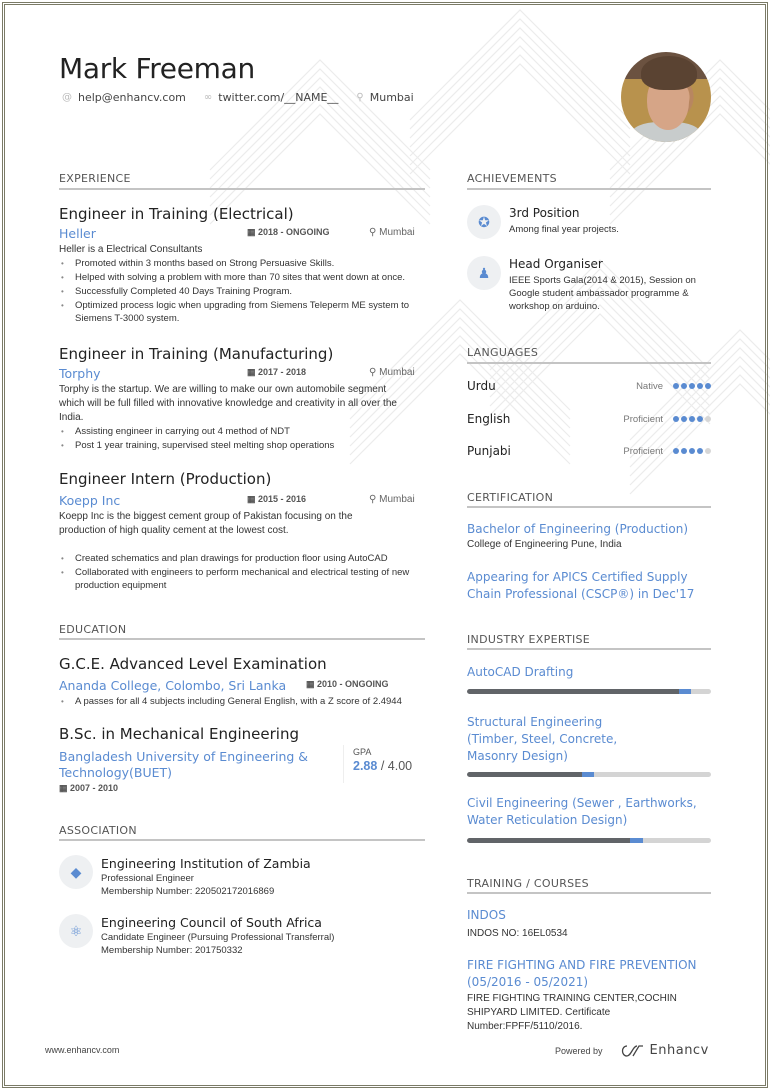 The image size is (770, 1090). I want to click on footer-website: www.enhancv.com, so click(82, 1050).